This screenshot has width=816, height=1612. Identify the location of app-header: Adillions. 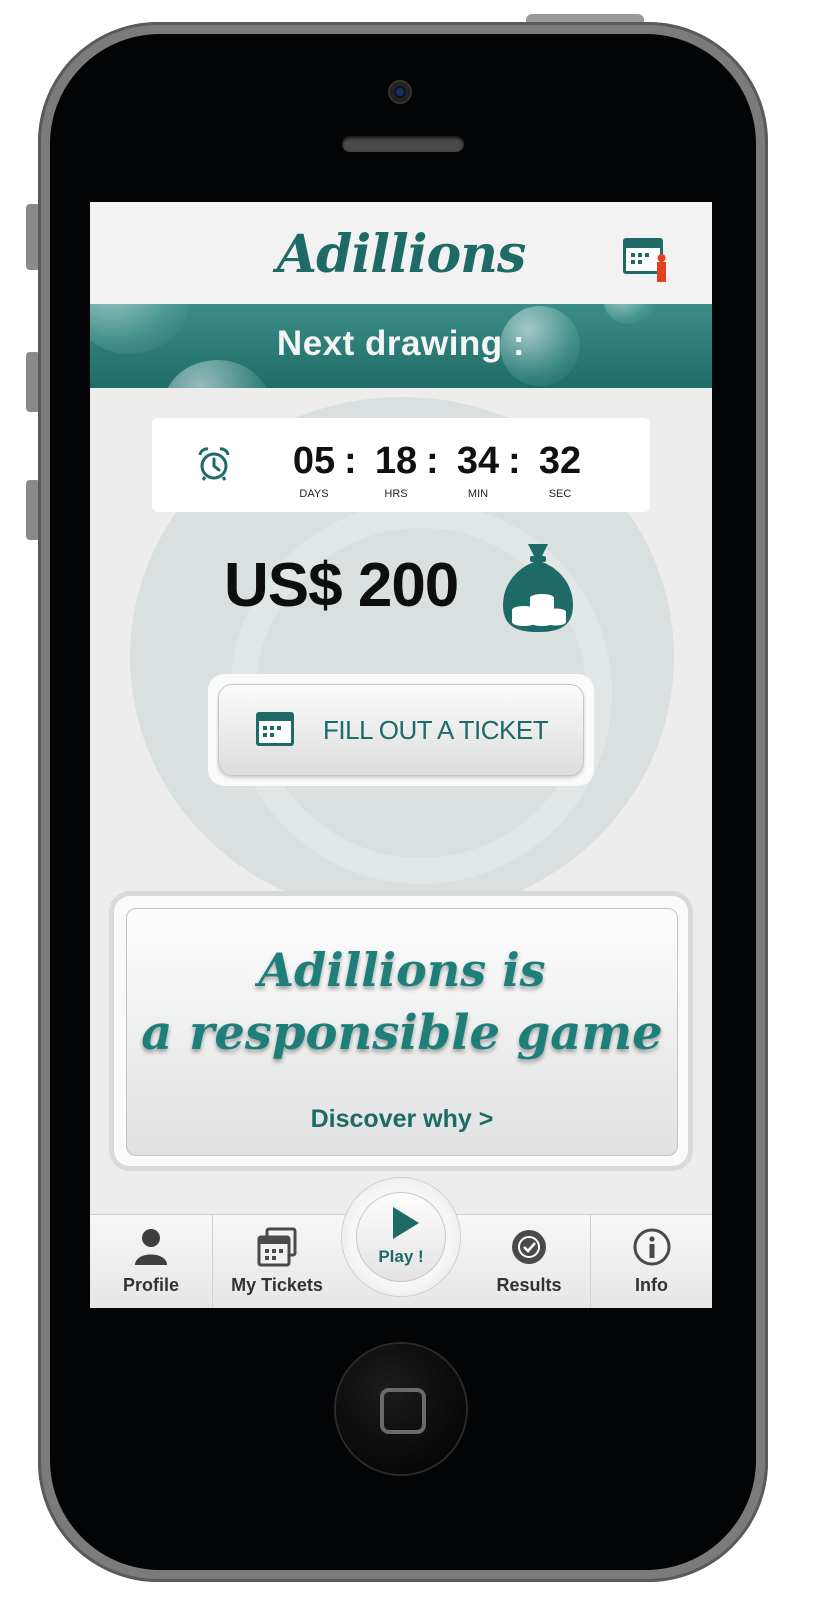
(401, 253).